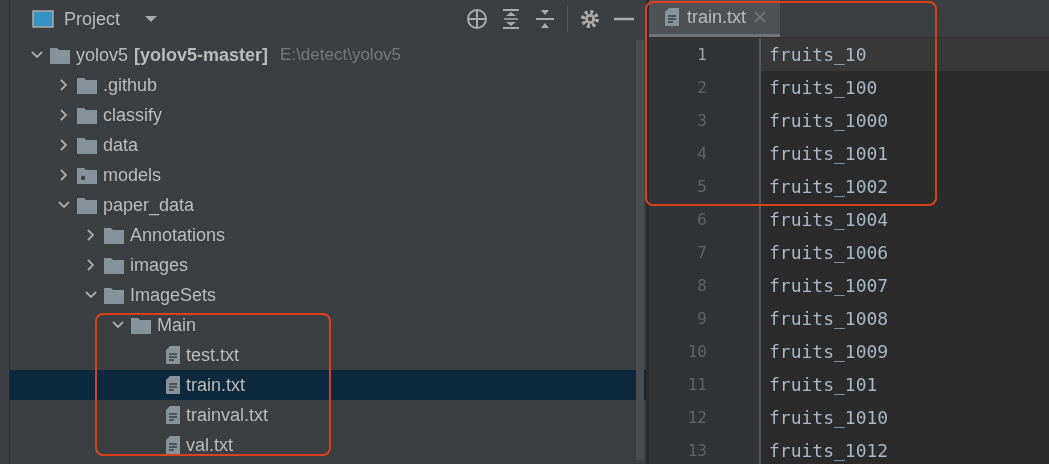 Image resolution: width=1049 pixels, height=464 pixels. Describe the element at coordinates (328, 265) in the screenshot. I see `tree-row: images` at that location.